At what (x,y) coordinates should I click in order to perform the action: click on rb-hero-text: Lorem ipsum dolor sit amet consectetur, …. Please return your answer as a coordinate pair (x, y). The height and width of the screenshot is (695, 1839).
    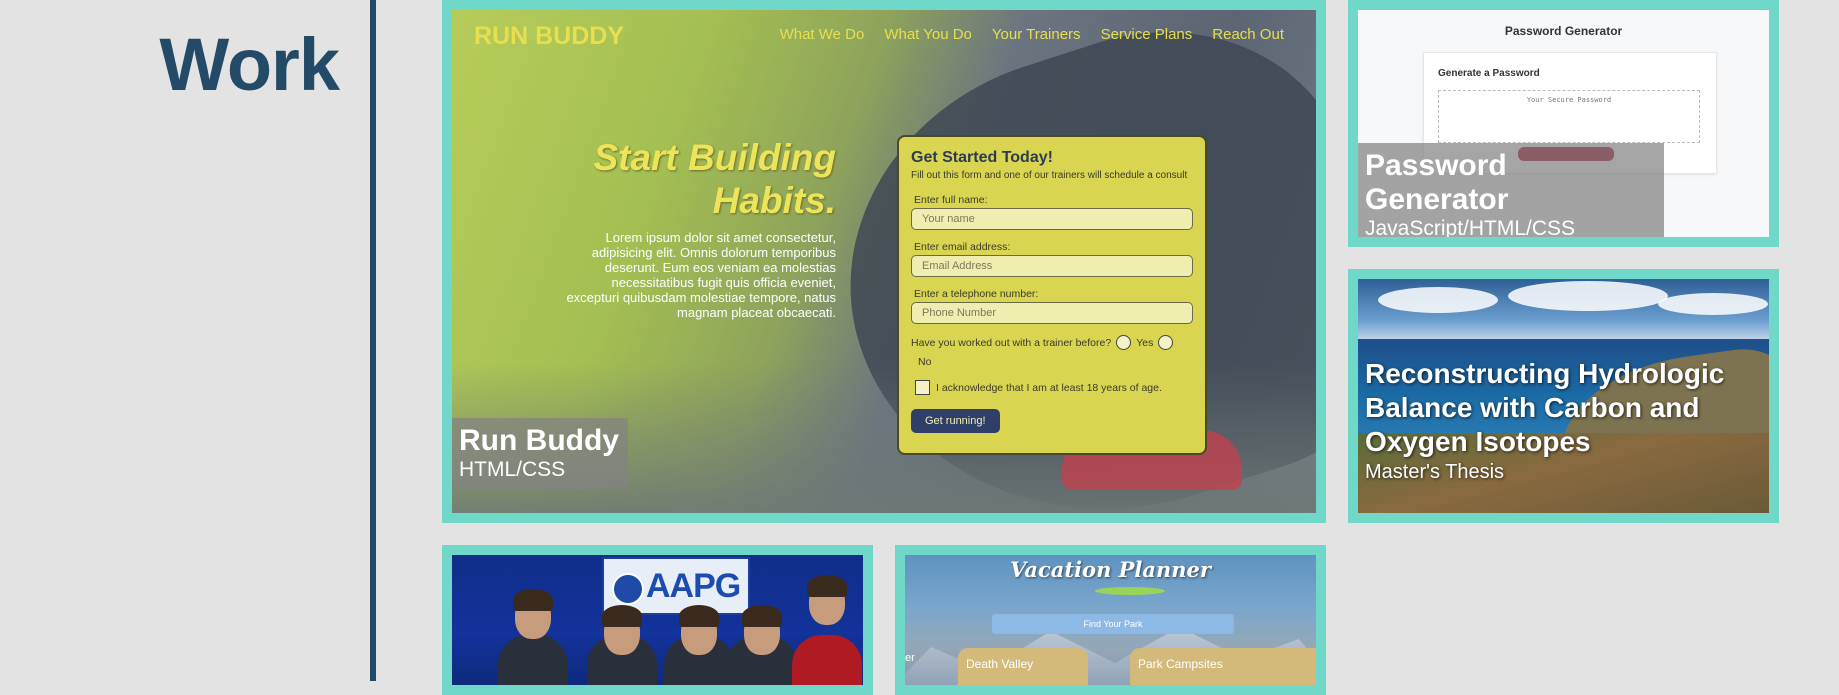
    Looking at the image, I should click on (701, 275).